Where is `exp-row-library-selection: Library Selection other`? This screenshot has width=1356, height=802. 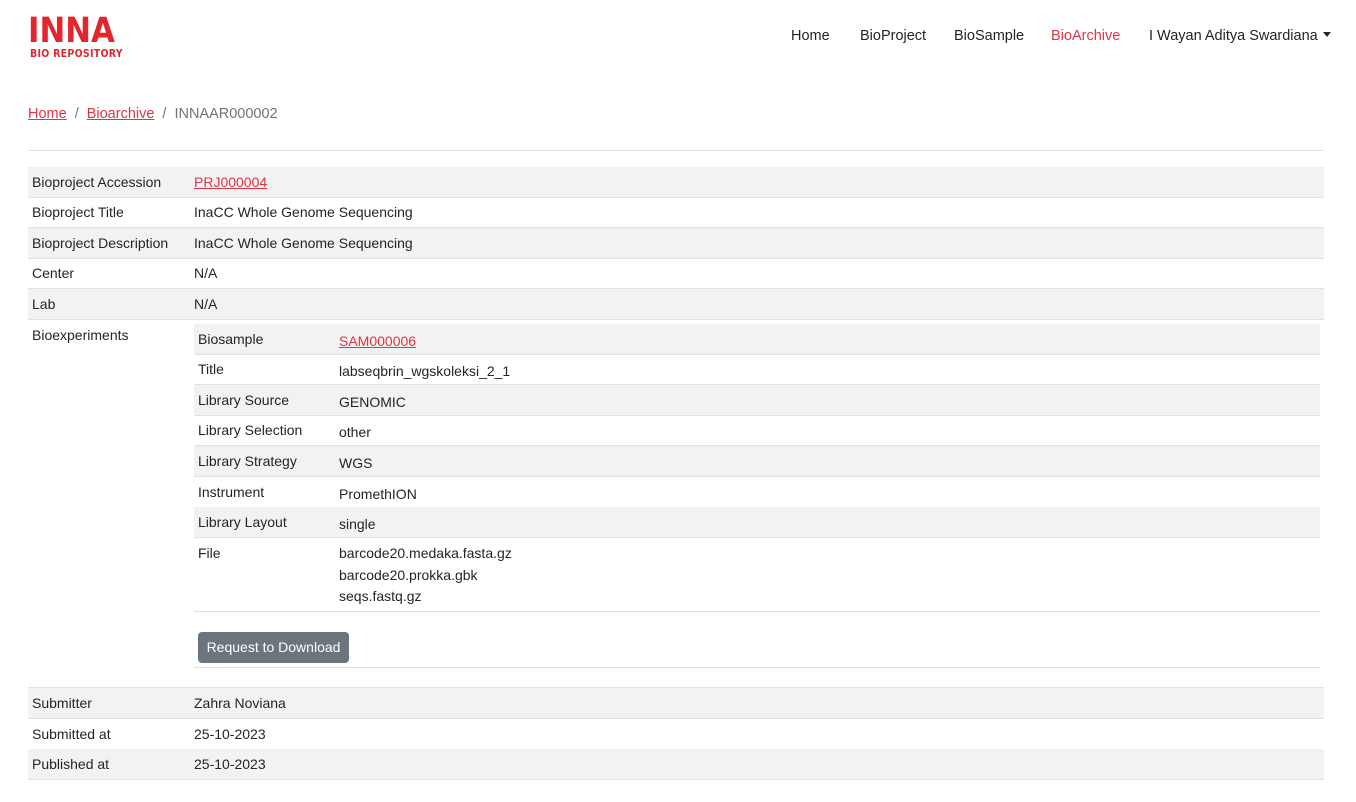 exp-row-library-selection: Library Selection other is located at coordinates (757, 430).